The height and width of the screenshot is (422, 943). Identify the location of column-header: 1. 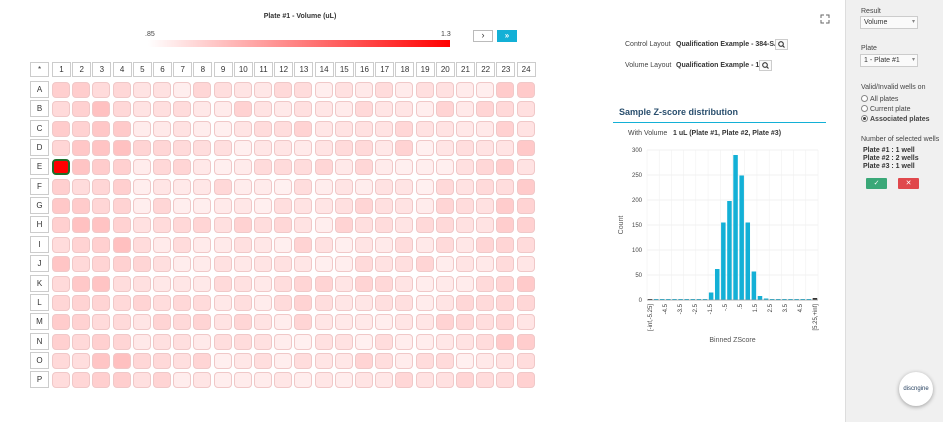
(61, 69).